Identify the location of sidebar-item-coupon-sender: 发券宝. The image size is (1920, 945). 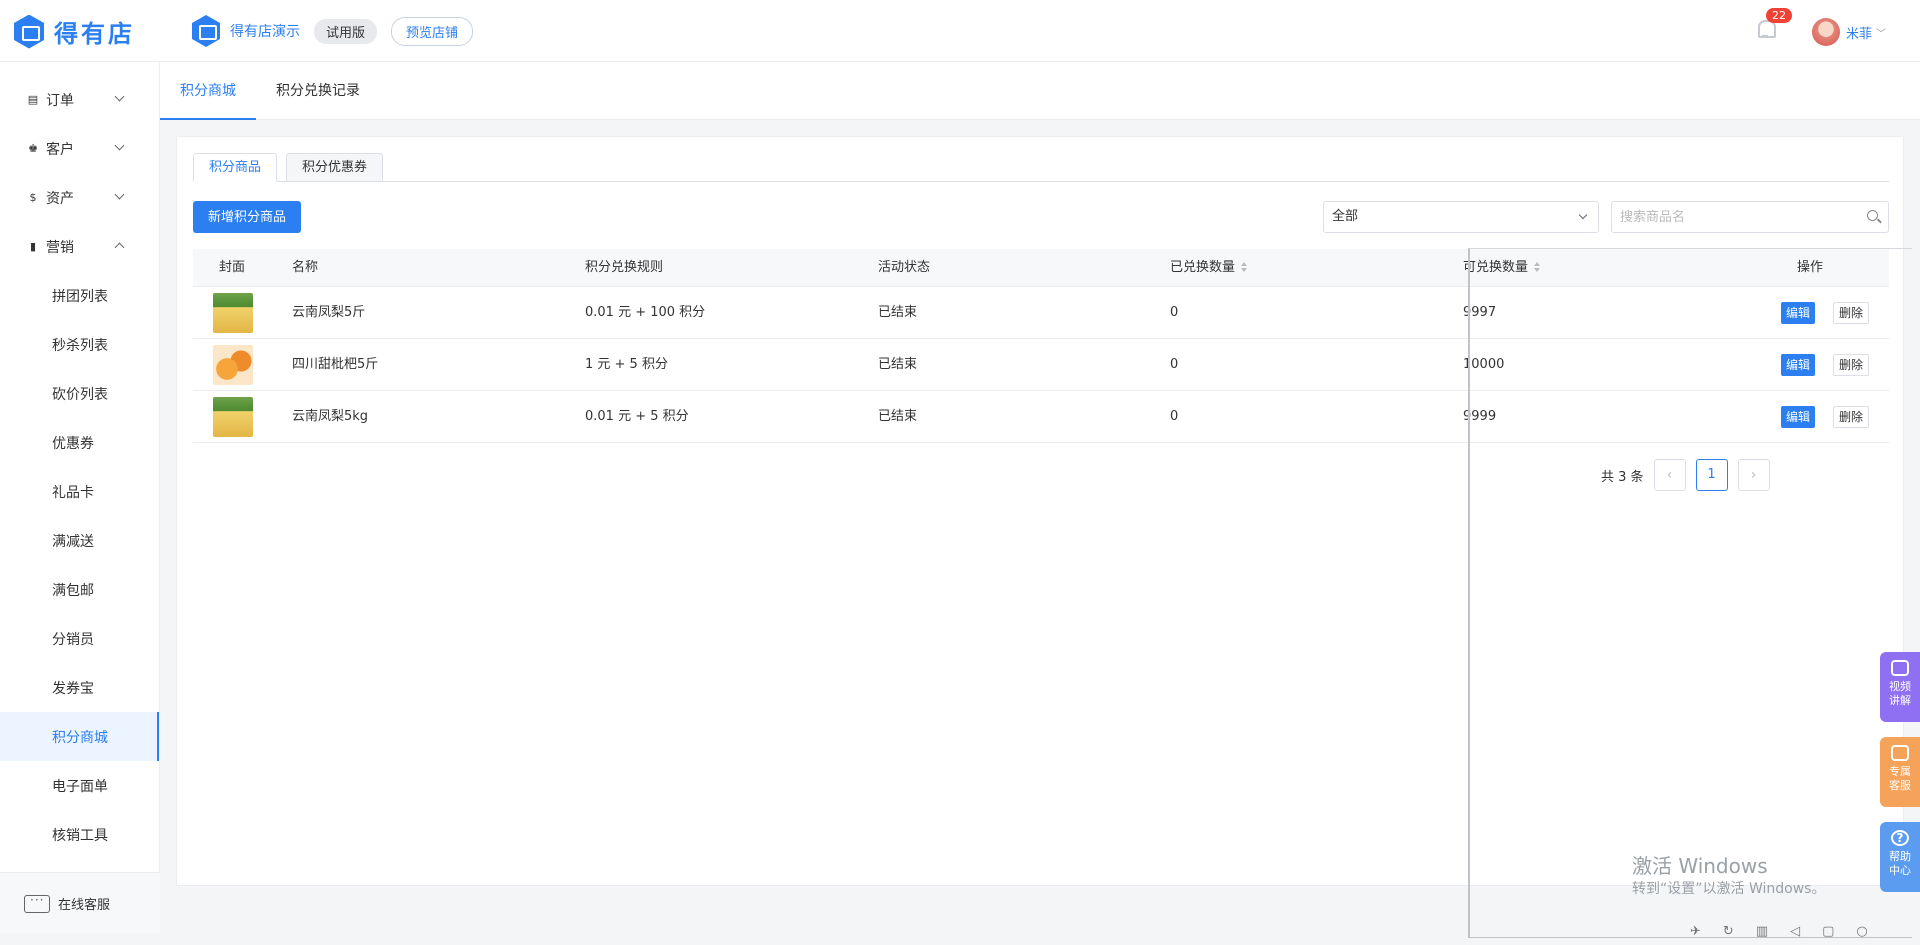
(79, 687).